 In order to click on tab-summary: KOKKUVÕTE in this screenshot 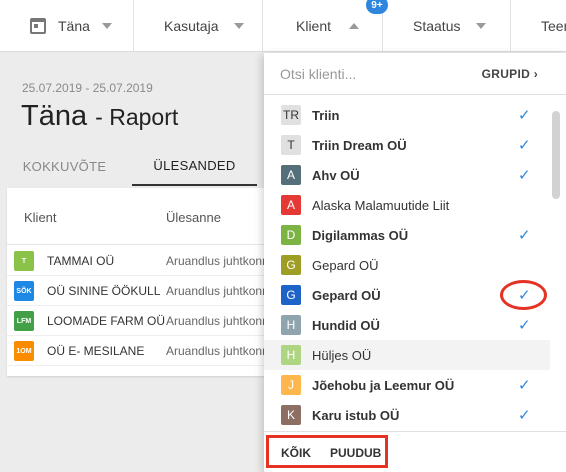, I will do `click(64, 166)`.